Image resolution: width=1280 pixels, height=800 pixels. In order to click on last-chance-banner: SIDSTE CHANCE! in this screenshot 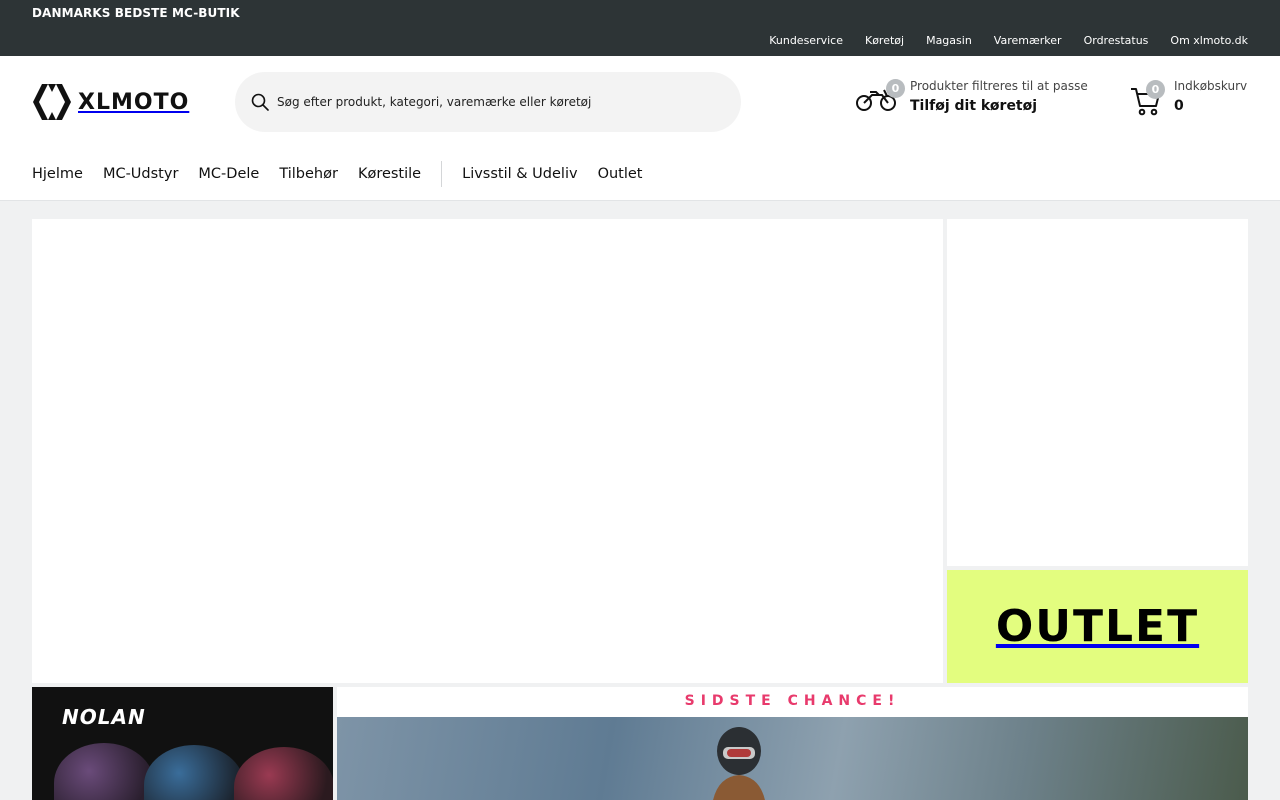, I will do `click(792, 743)`.